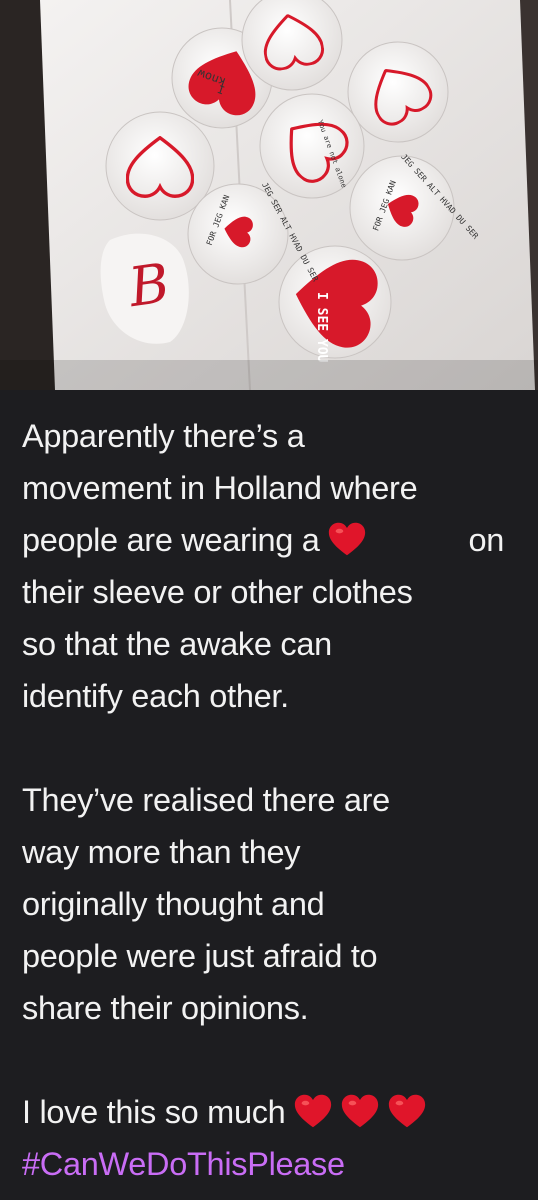  I want to click on text-line: people were just afraid to, so click(200, 956).